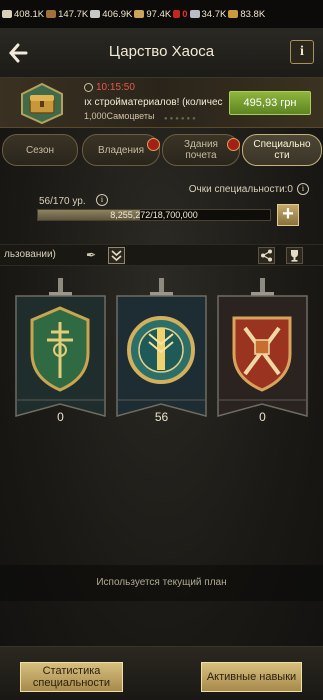 Image resolution: width=323 pixels, height=700 pixels. Describe the element at coordinates (51, 14) in the screenshot. I see `wood-icon` at that location.